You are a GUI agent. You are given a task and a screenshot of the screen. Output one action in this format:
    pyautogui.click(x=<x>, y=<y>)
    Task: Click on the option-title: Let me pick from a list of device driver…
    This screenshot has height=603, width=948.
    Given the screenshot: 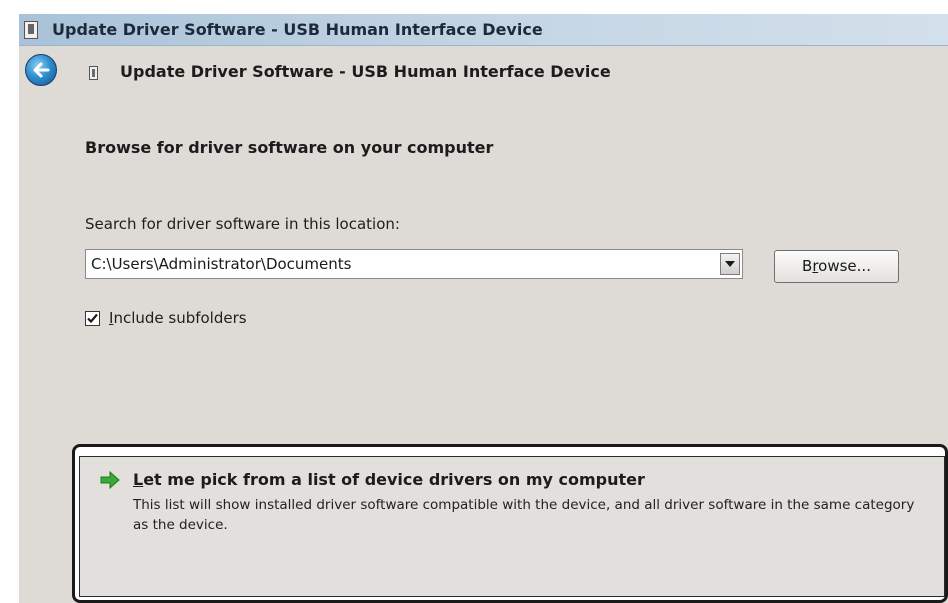 What is the action you would take?
    pyautogui.click(x=389, y=479)
    